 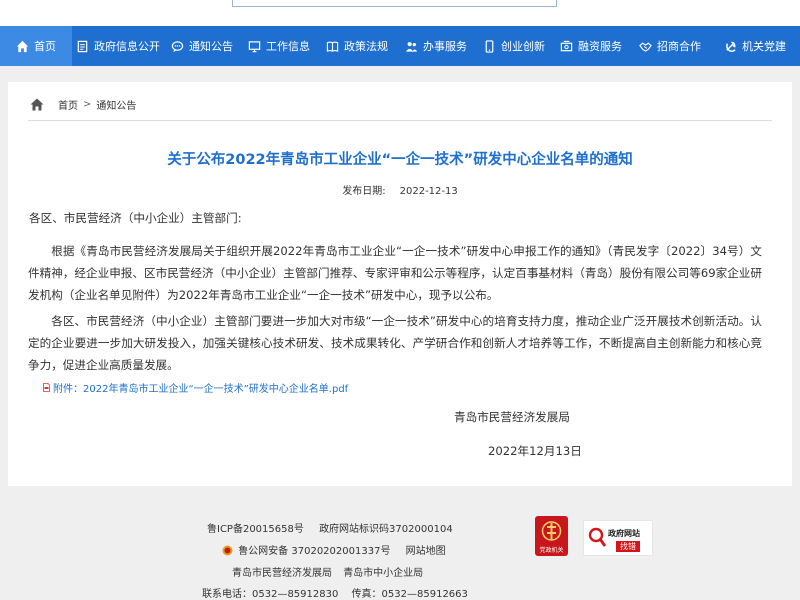 I want to click on handshake-icon, so click(x=645, y=47).